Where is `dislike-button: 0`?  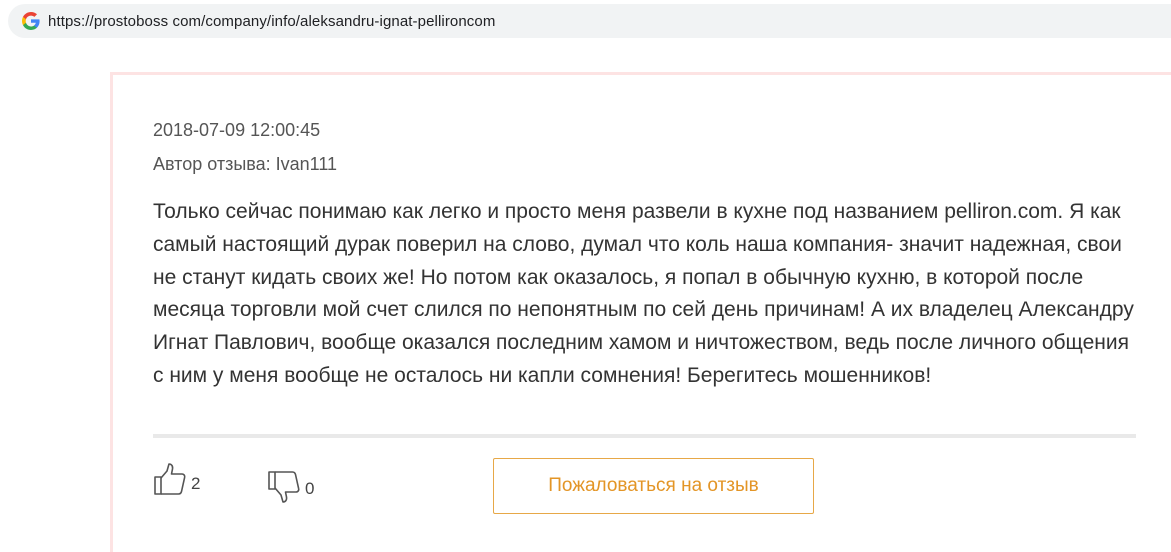 dislike-button: 0 is located at coordinates (290, 487).